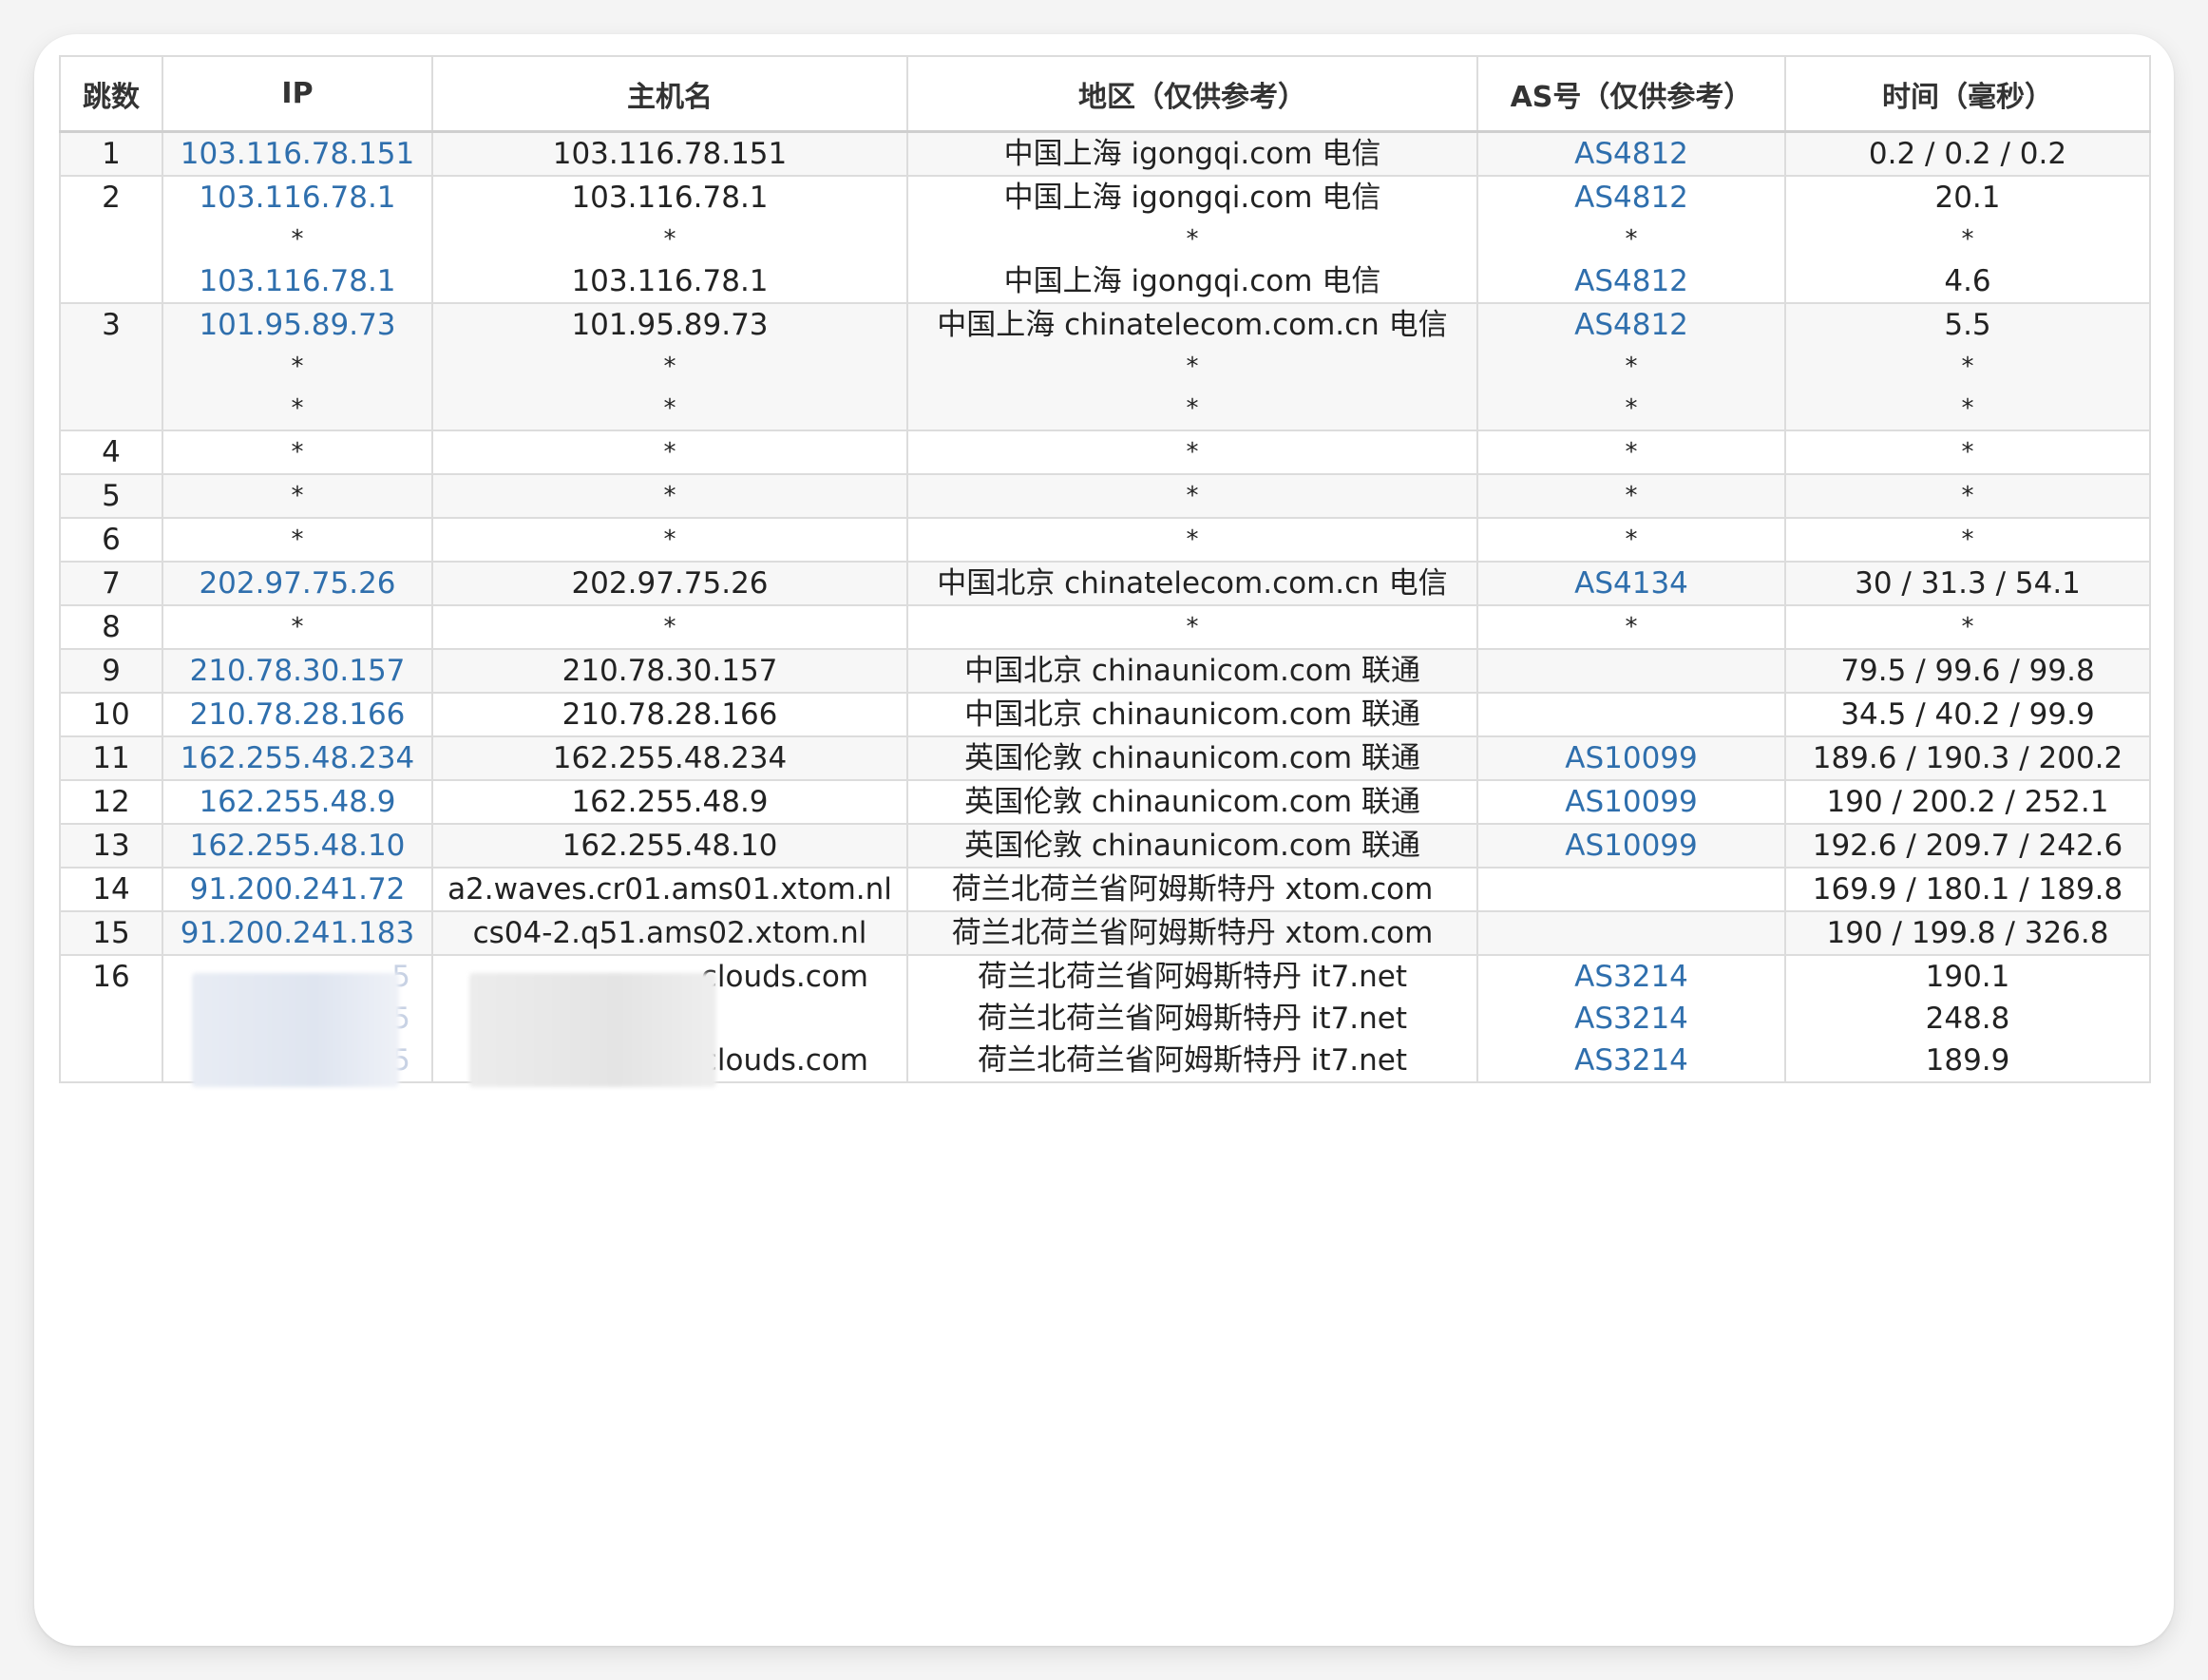  Describe the element at coordinates (1192, 933) in the screenshot. I see `region-cell: 荷兰北荷兰省阿姆斯特丹 xtom.com` at that location.